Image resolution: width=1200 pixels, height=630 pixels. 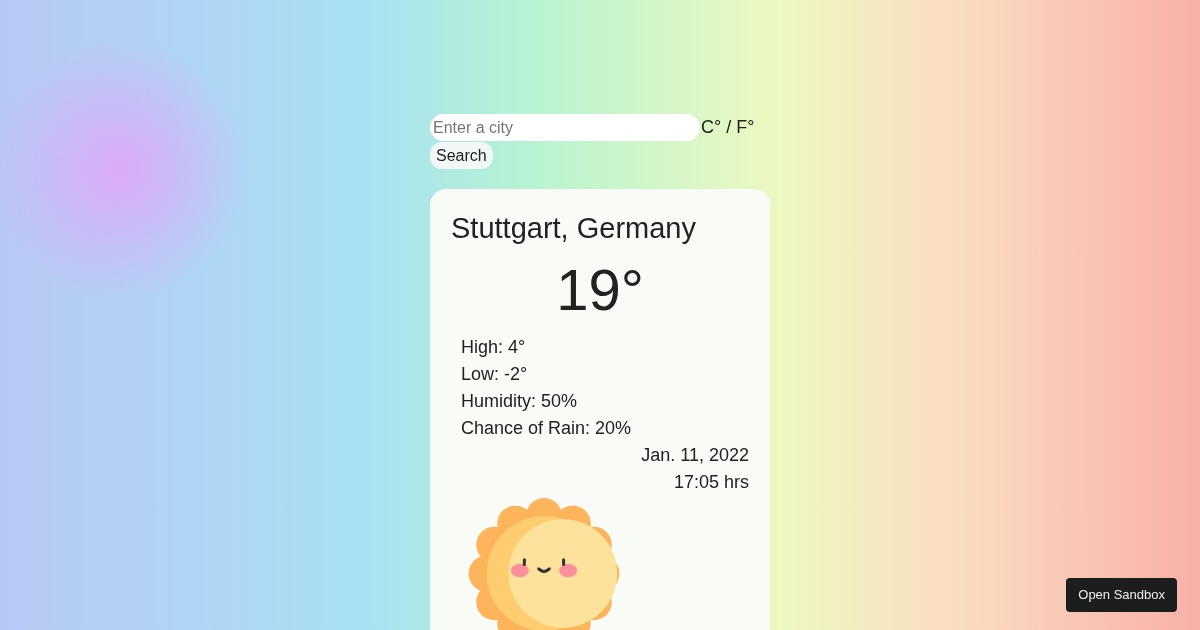 What do you see at coordinates (547, 429) in the screenshot?
I see `weather-detail: Chance of Rain: 20%` at bounding box center [547, 429].